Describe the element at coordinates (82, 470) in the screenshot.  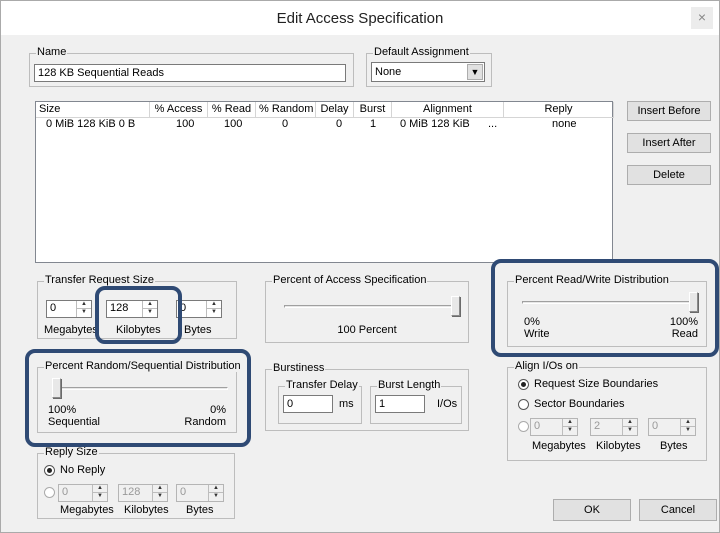
I see `no-reply-label: No Reply` at that location.